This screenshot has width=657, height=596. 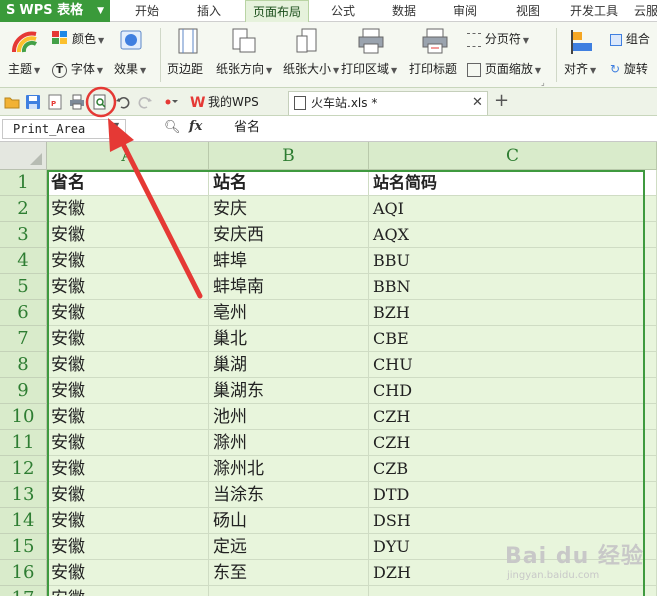 What do you see at coordinates (289, 261) in the screenshot?
I see `table-cell: 蚌埠` at bounding box center [289, 261].